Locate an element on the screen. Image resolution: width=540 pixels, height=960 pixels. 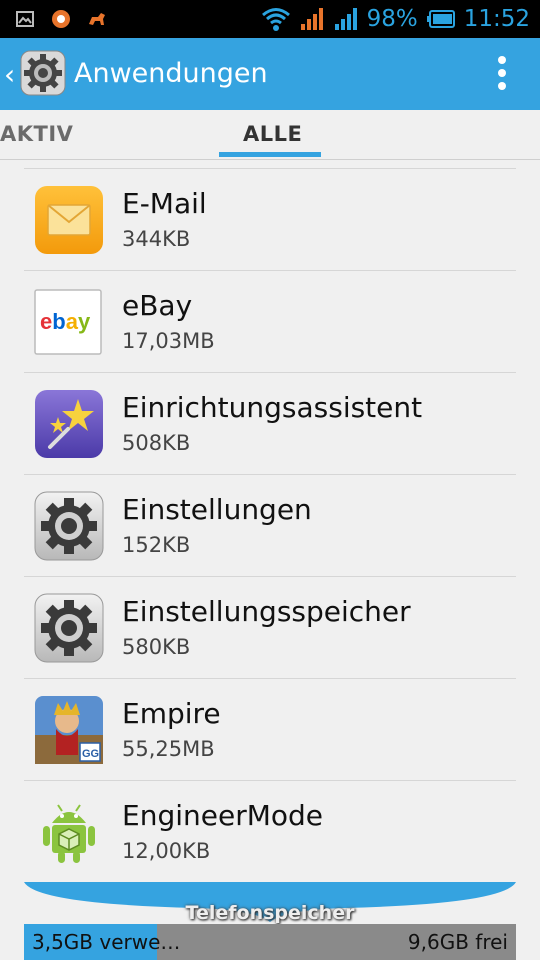
svg-text: GG is located at coordinates (90, 754).